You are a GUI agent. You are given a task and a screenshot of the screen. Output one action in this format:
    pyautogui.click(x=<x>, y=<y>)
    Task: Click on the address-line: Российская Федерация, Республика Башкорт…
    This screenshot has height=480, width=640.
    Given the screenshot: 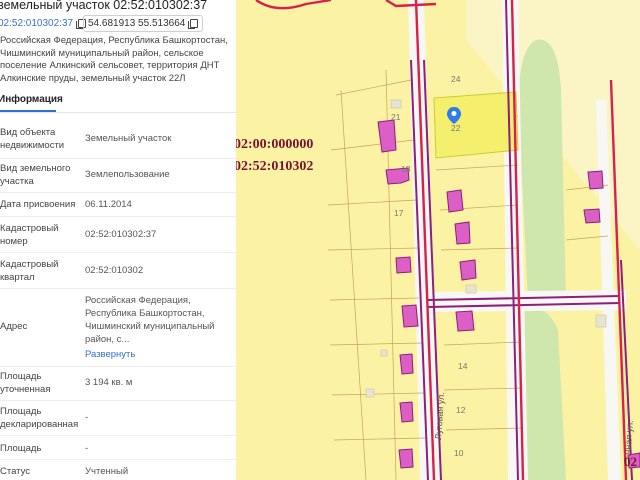 What is the action you would take?
    pyautogui.click(x=114, y=40)
    